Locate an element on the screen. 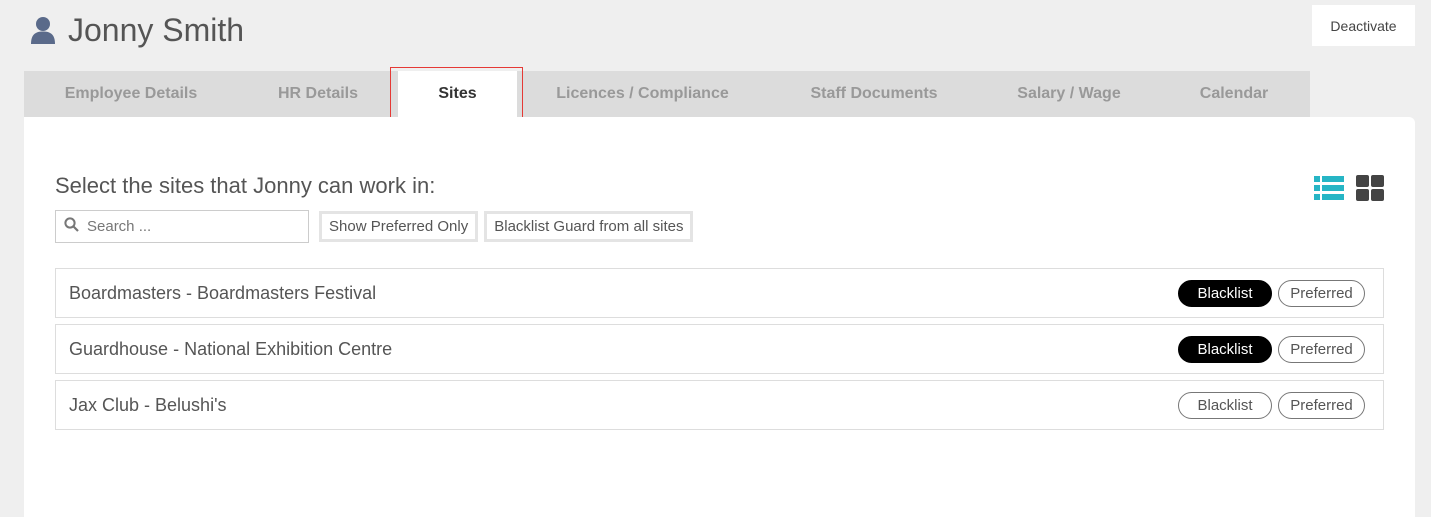 Image resolution: width=1431 pixels, height=517 pixels. search-input is located at coordinates (187, 226).